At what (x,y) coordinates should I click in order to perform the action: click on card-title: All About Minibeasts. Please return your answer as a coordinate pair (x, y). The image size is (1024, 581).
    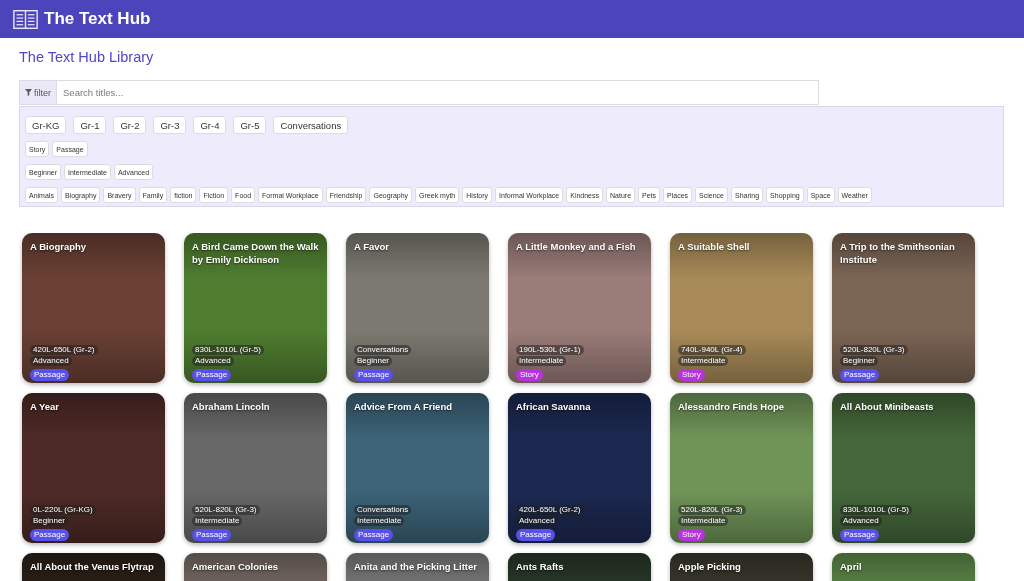
    Looking at the image, I should click on (887, 406).